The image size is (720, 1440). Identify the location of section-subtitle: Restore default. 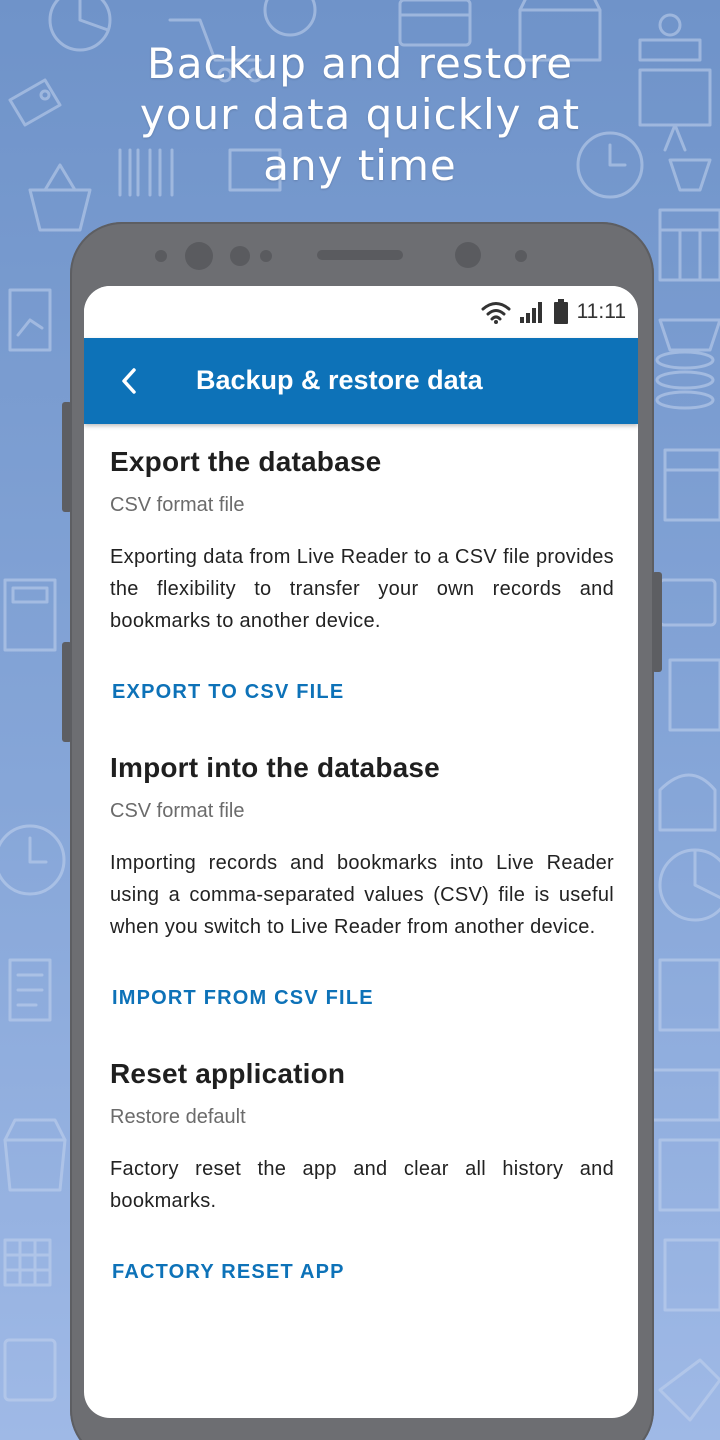
(178, 1117).